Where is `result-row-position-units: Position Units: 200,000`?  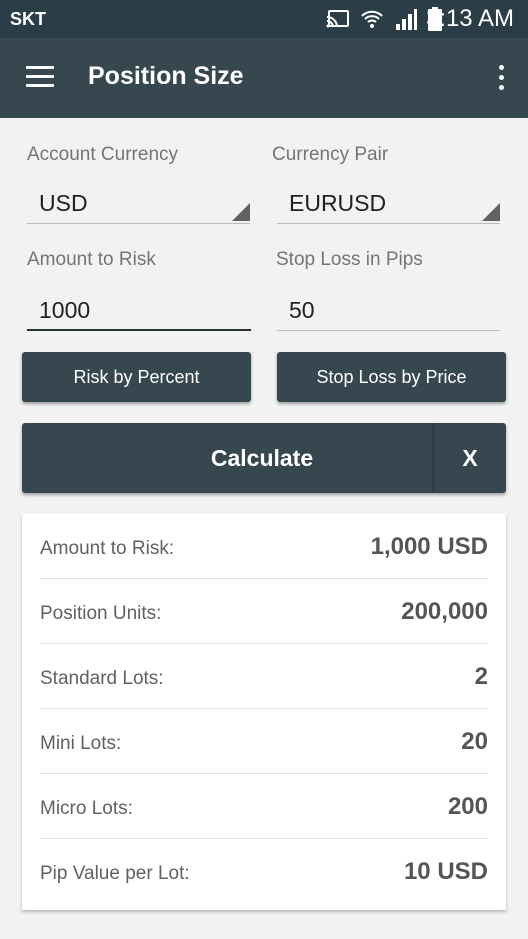 result-row-position-units: Position Units: 200,000 is located at coordinates (264, 611).